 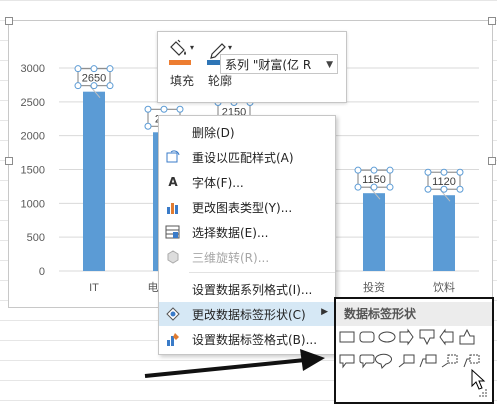 I want to click on format-mini-toolbar: ▾ 填充 ▾ 轮廓 系列 "财富(亿 R ▼, so click(x=252, y=67).